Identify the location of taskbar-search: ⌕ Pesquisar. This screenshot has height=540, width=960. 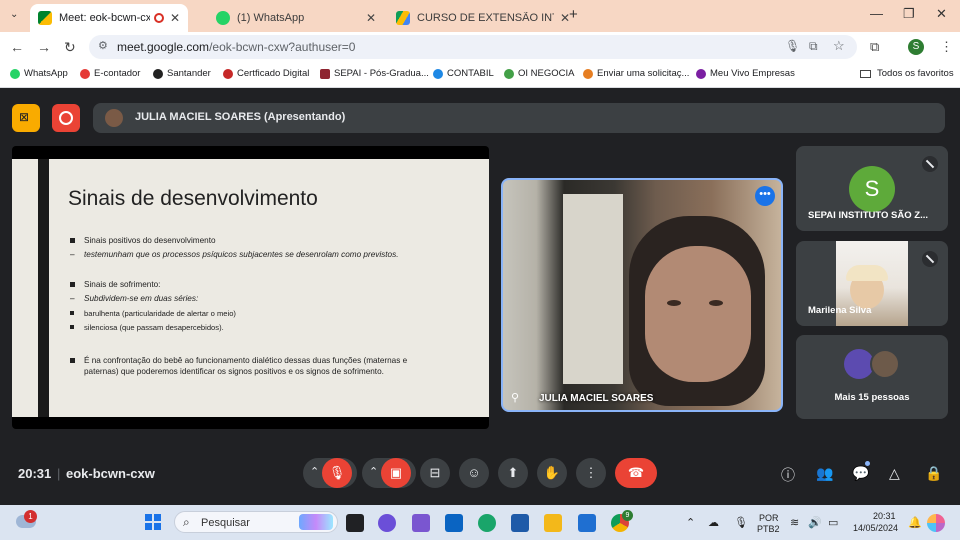
(256, 522).